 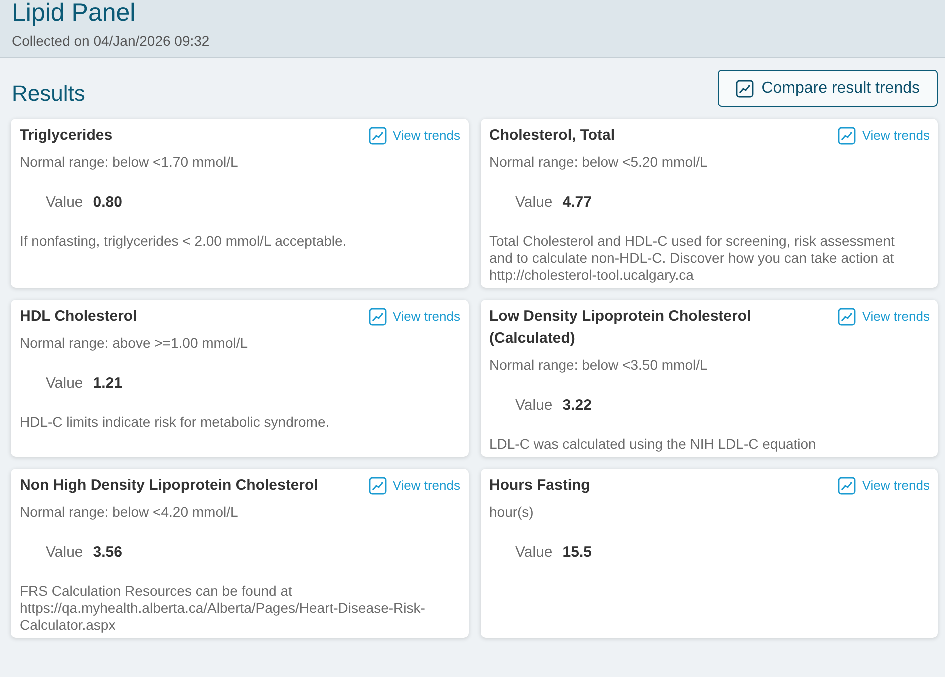 I want to click on result-value: 0.80, so click(x=107, y=203).